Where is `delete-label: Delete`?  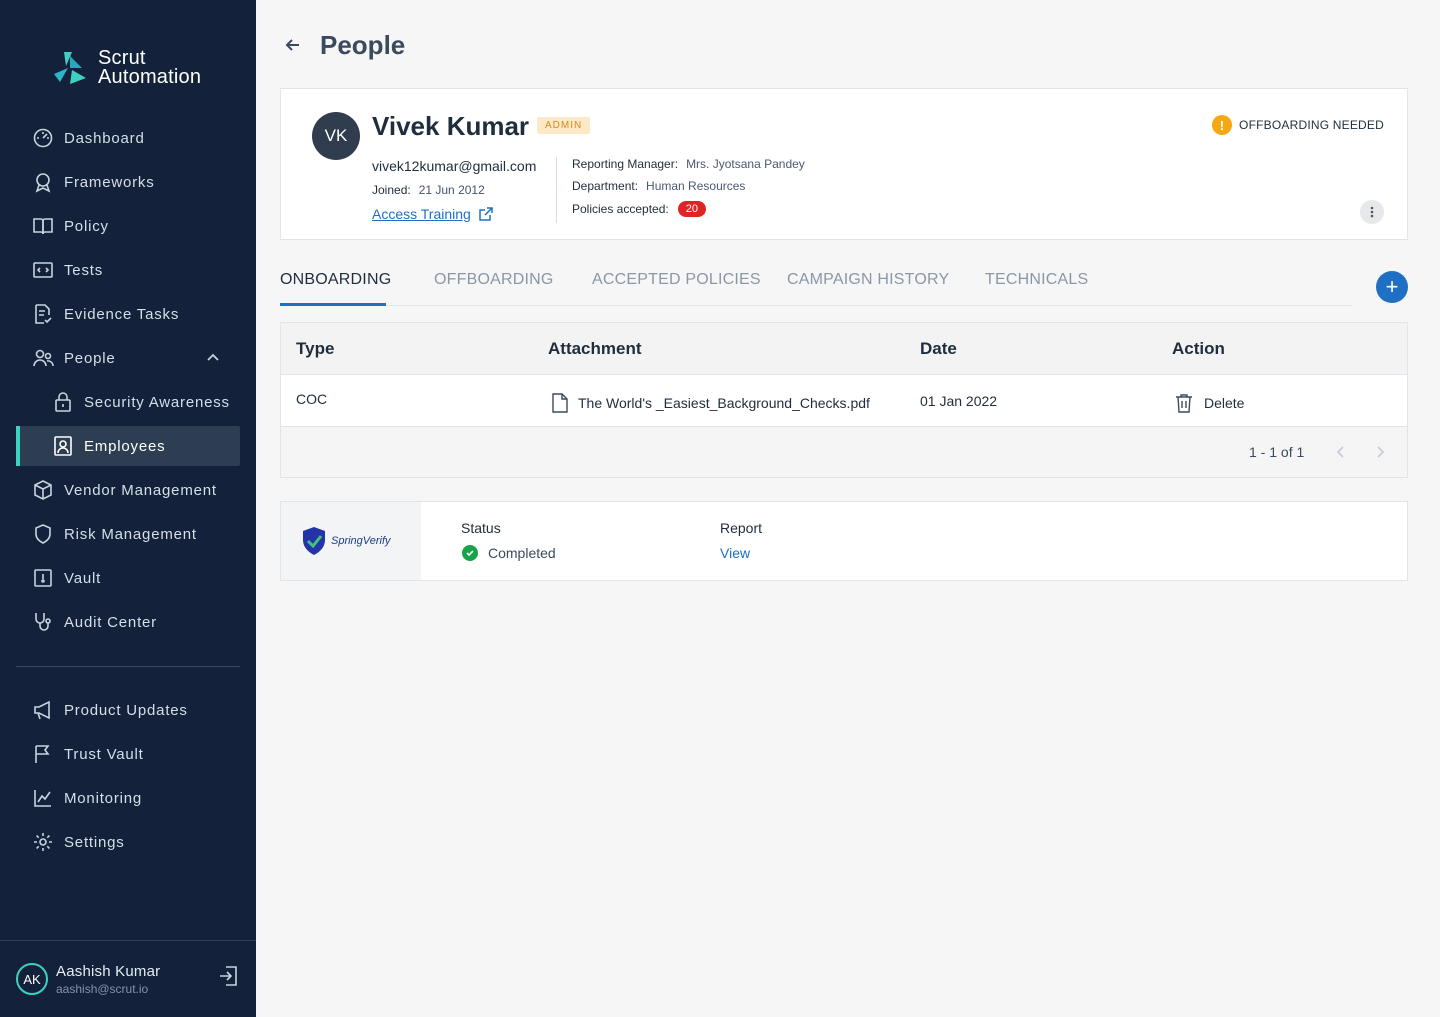
delete-label: Delete is located at coordinates (1224, 403).